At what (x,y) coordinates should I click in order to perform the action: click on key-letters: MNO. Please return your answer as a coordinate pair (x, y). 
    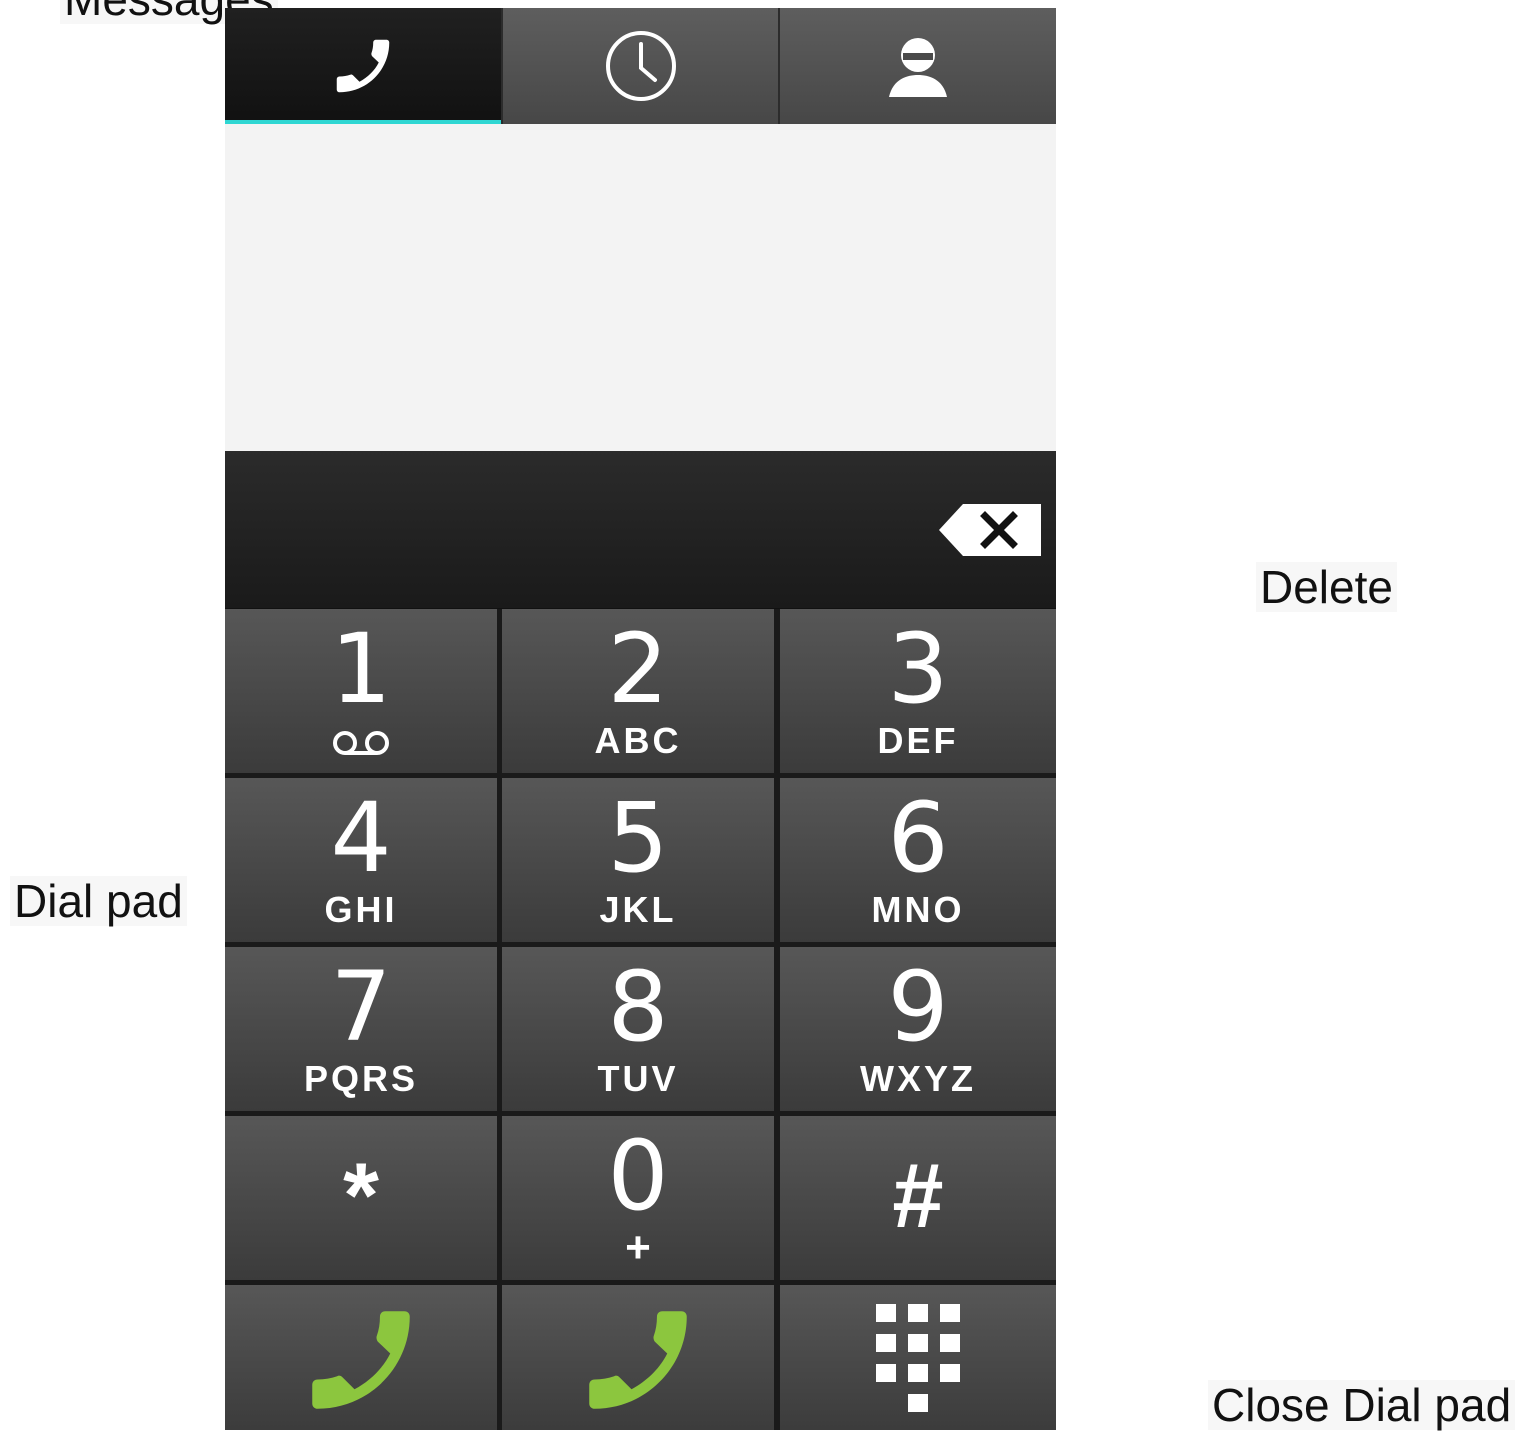
    Looking at the image, I should click on (918, 909).